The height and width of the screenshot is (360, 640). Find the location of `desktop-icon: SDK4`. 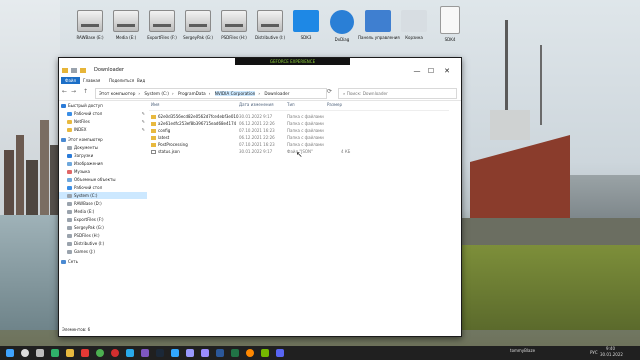

desktop-icon: SDK4 is located at coordinates (450, 28).